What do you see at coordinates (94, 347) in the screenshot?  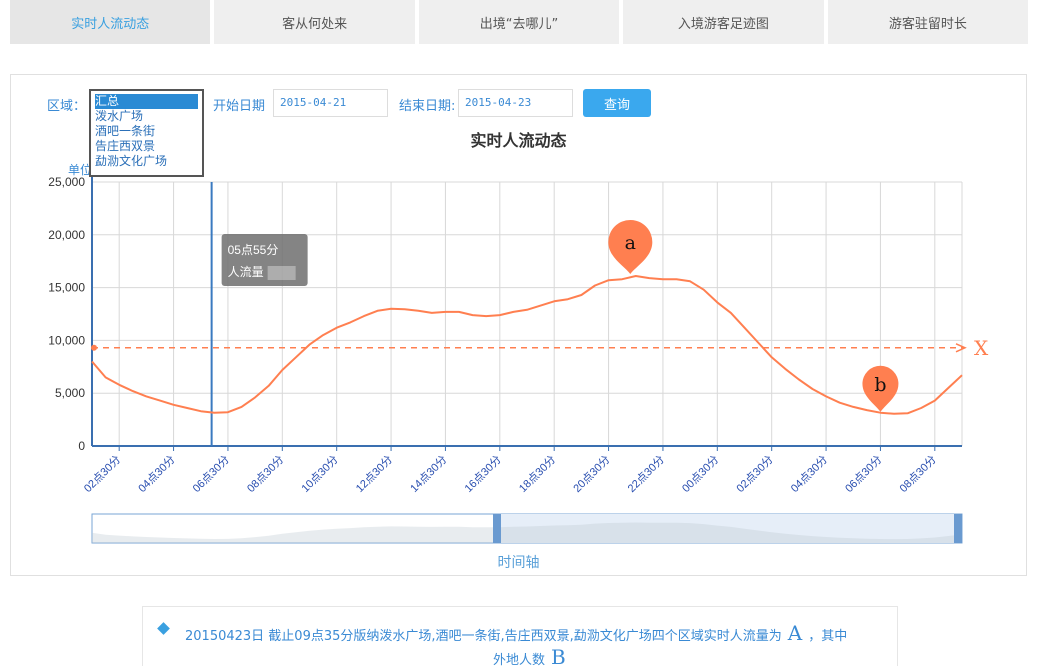 I see `reference-start-dot` at bounding box center [94, 347].